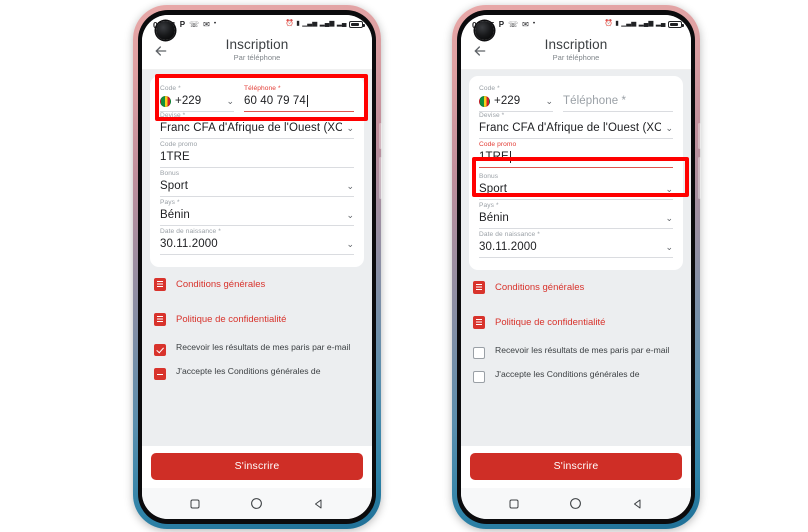  I want to click on benin-flag-icon, so click(165, 101).